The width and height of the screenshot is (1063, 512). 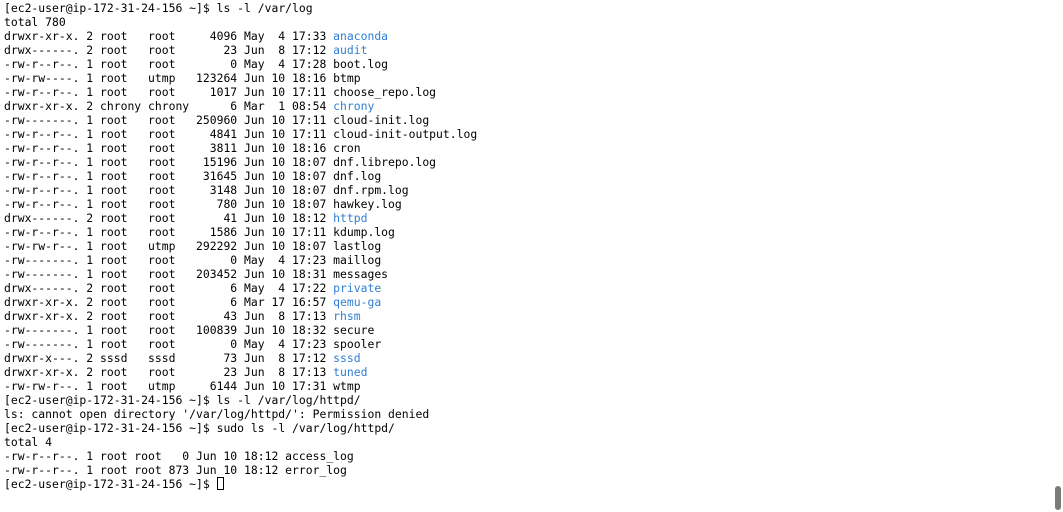 I want to click on directory-name: audit, so click(x=350, y=50).